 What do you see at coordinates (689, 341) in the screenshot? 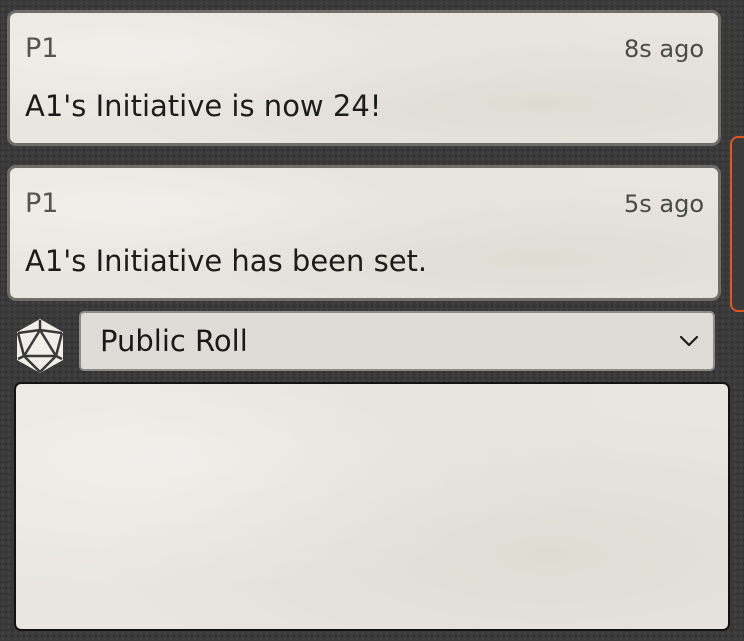
I see `chevron-down-icon` at bounding box center [689, 341].